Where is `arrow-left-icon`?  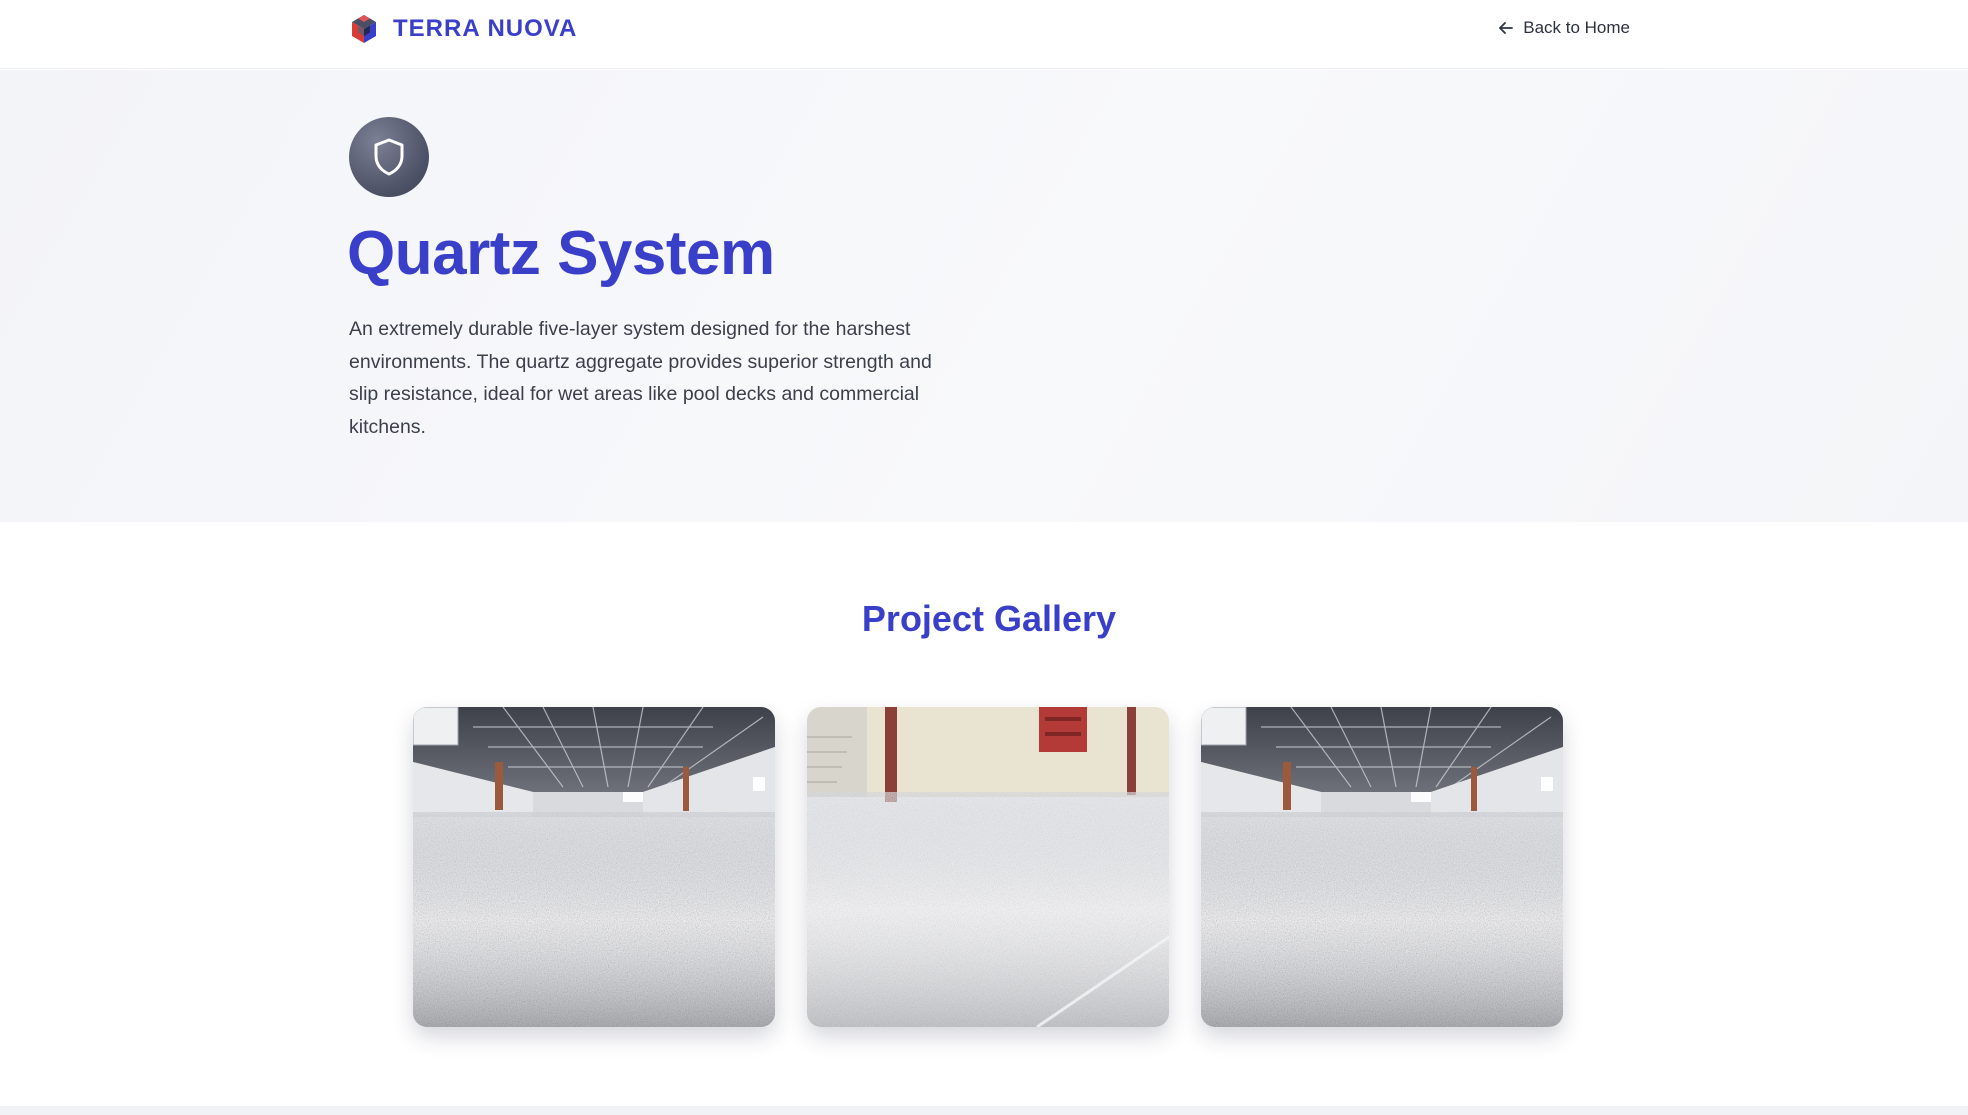 arrow-left-icon is located at coordinates (1510, 28).